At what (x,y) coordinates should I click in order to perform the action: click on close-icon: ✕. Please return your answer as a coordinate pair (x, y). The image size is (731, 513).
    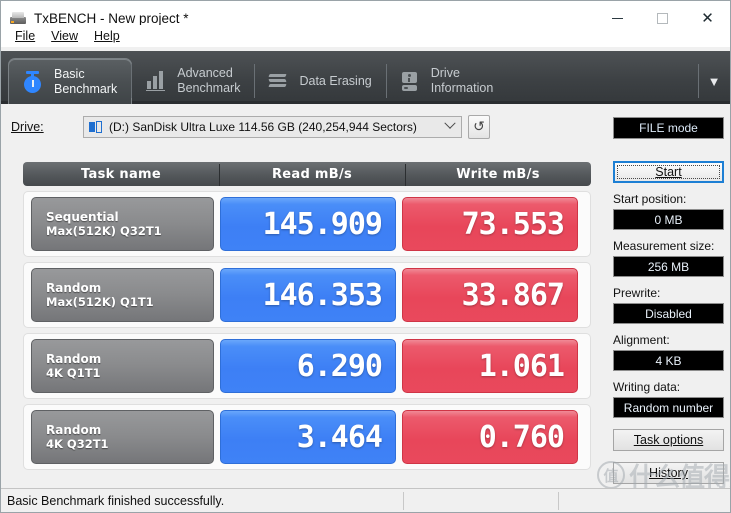
    Looking at the image, I should click on (707, 17).